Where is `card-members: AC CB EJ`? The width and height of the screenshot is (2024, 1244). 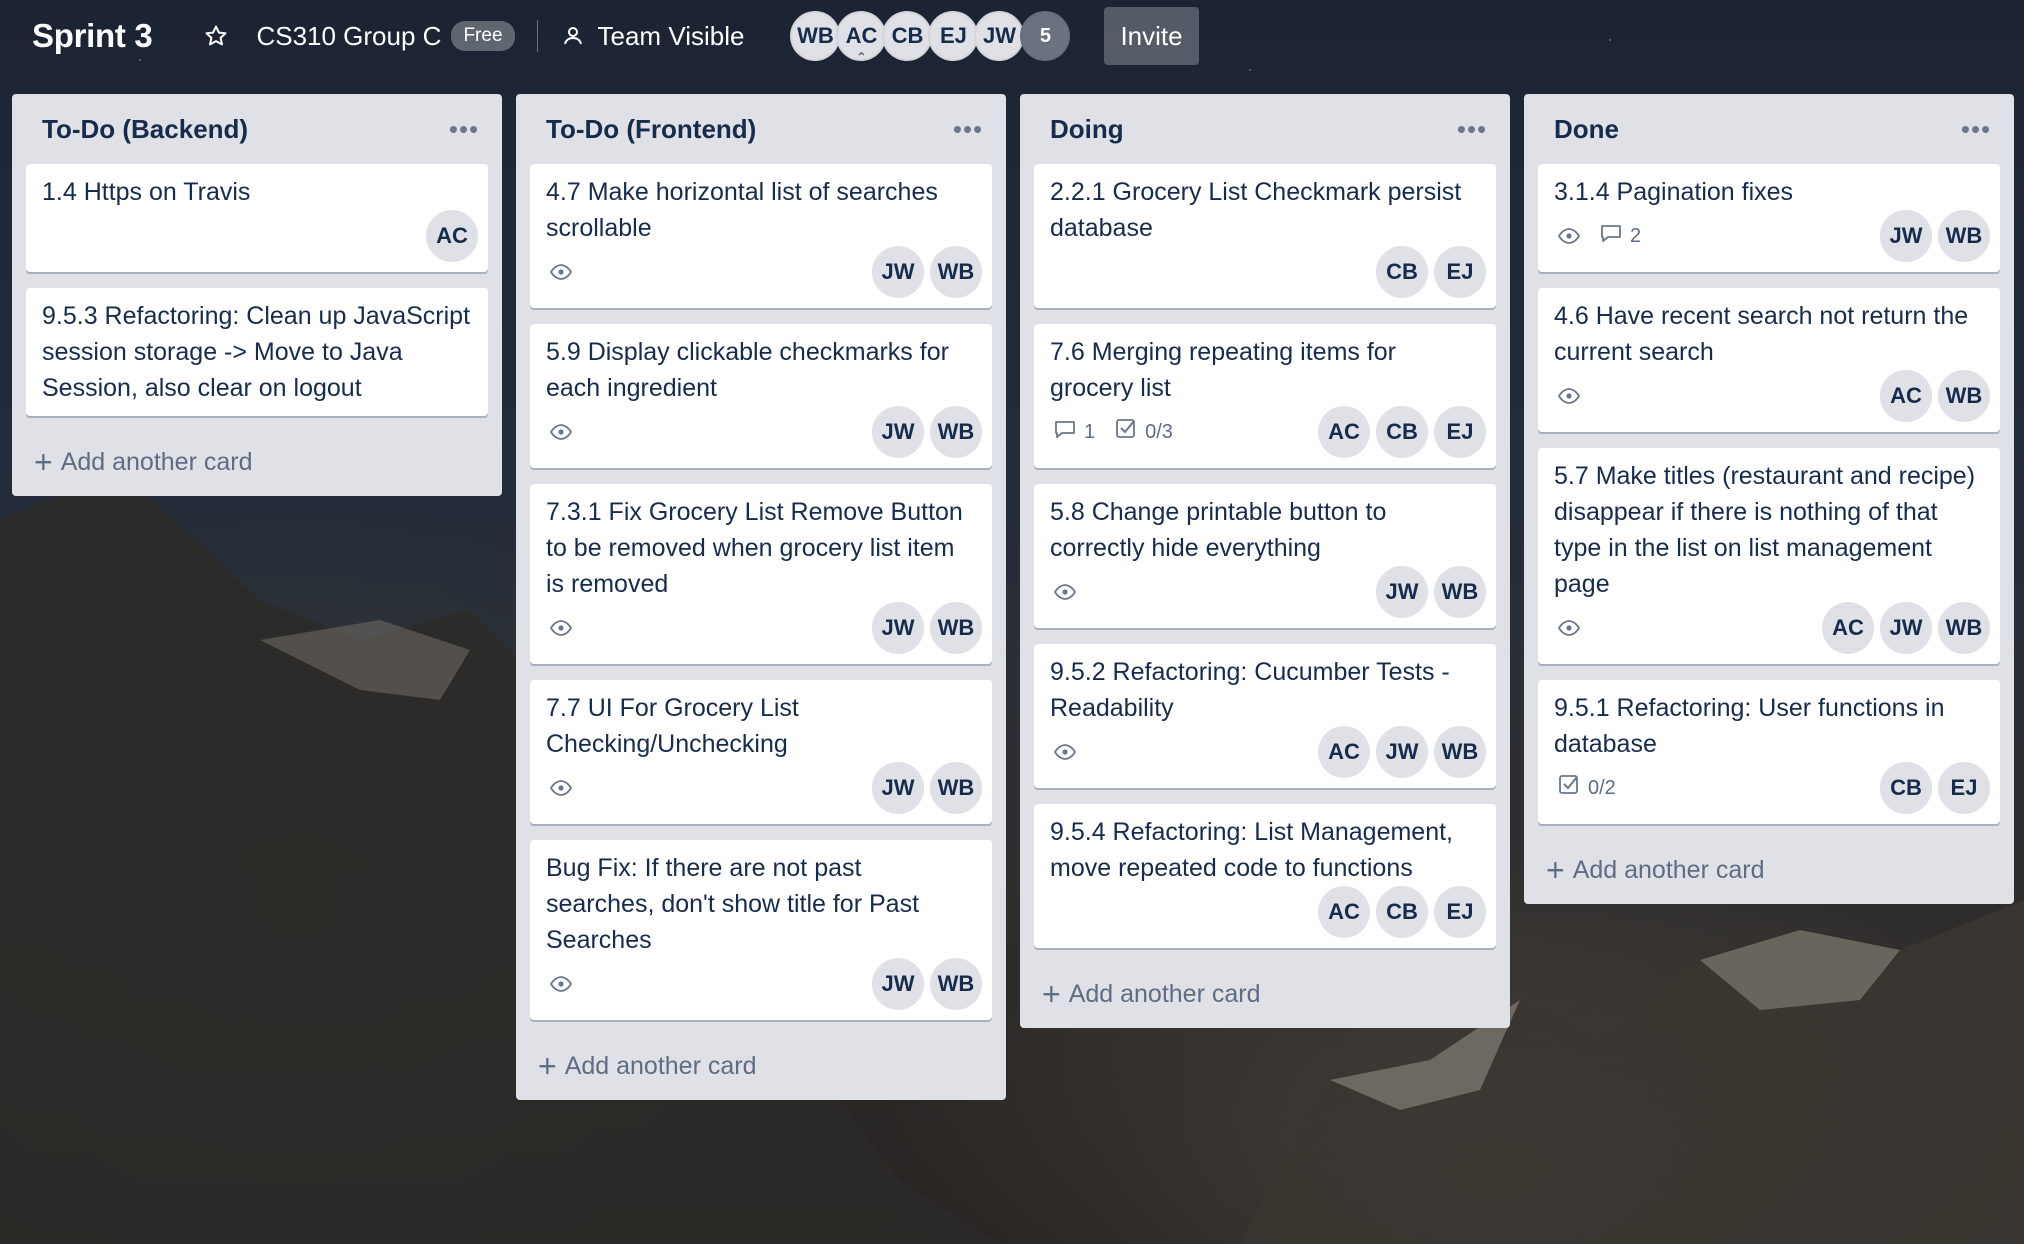
card-members: AC CB EJ is located at coordinates (1402, 432).